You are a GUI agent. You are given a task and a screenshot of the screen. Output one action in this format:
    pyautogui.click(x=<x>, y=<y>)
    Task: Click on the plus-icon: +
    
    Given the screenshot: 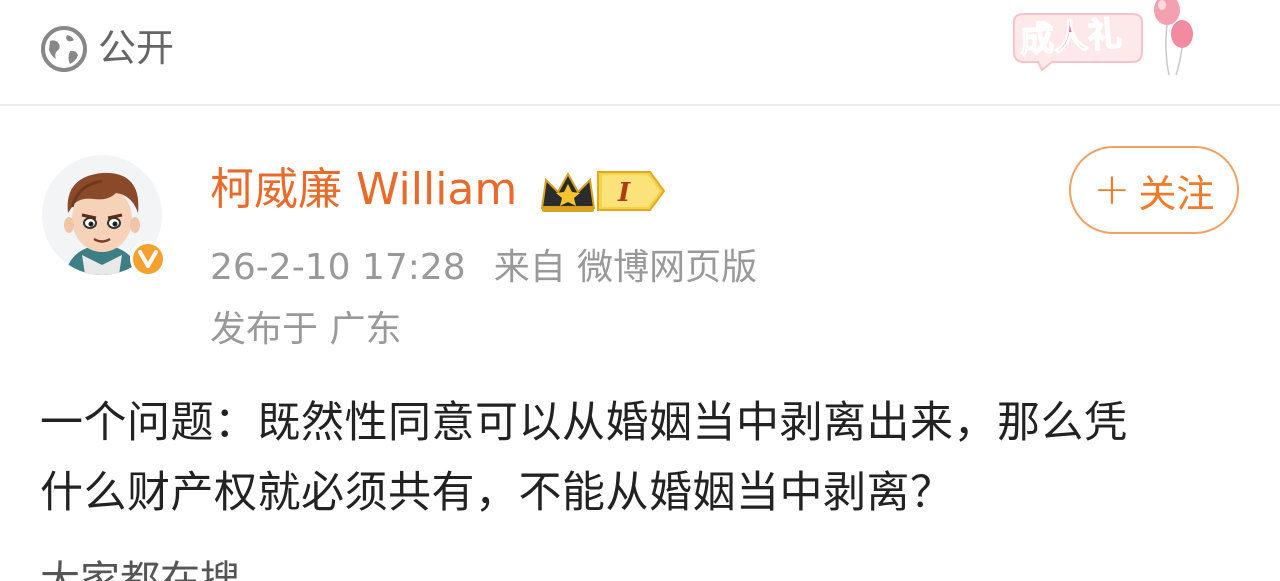 What is the action you would take?
    pyautogui.click(x=1112, y=189)
    